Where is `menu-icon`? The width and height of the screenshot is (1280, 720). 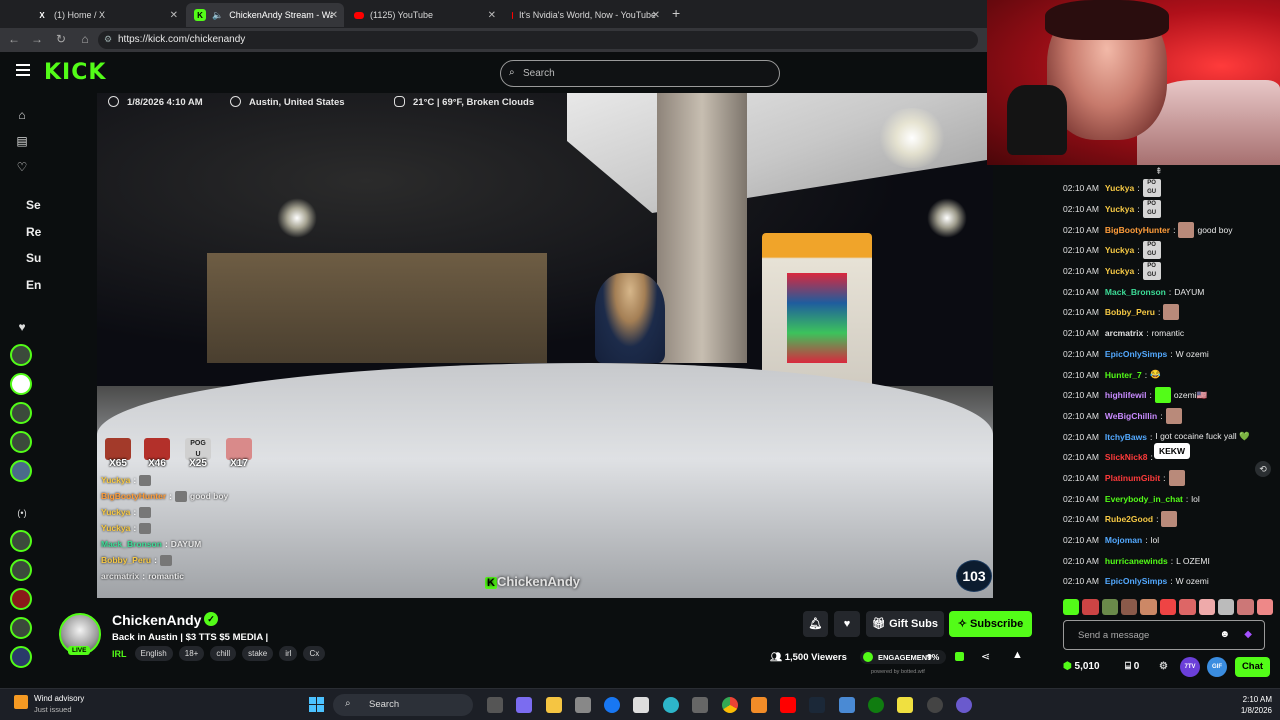
menu-icon is located at coordinates (23, 70).